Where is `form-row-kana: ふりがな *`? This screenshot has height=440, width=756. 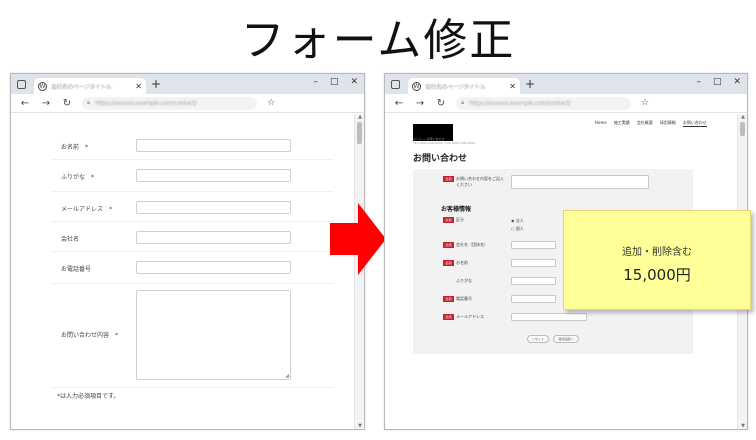
form-row-kana: ふりがな * is located at coordinates (192, 176).